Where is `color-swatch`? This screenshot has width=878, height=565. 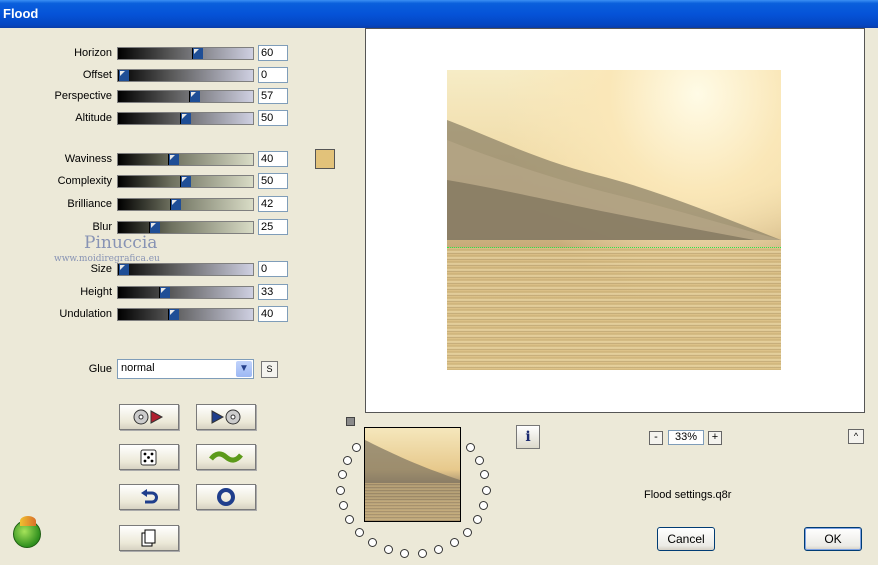 color-swatch is located at coordinates (325, 159).